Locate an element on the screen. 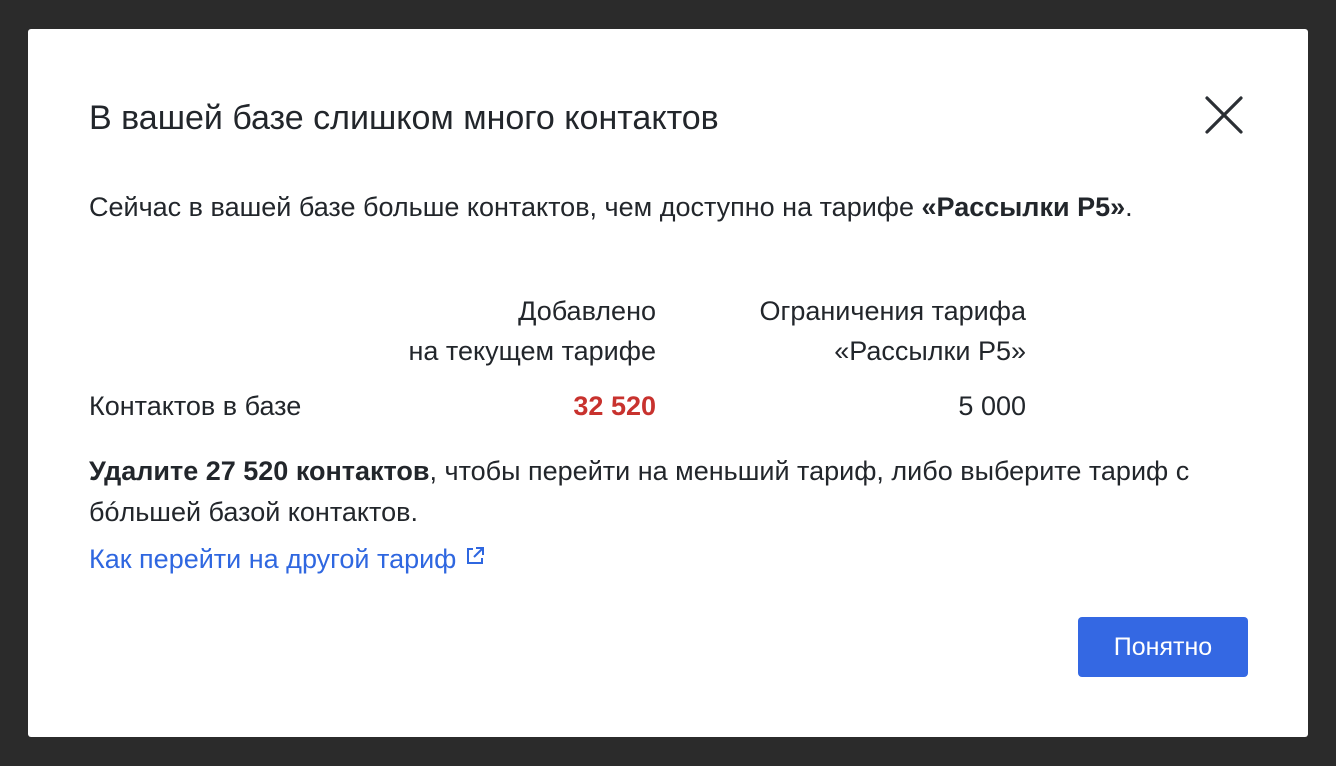  dialog-title: В вашей базе слишком много контактов is located at coordinates (404, 118).